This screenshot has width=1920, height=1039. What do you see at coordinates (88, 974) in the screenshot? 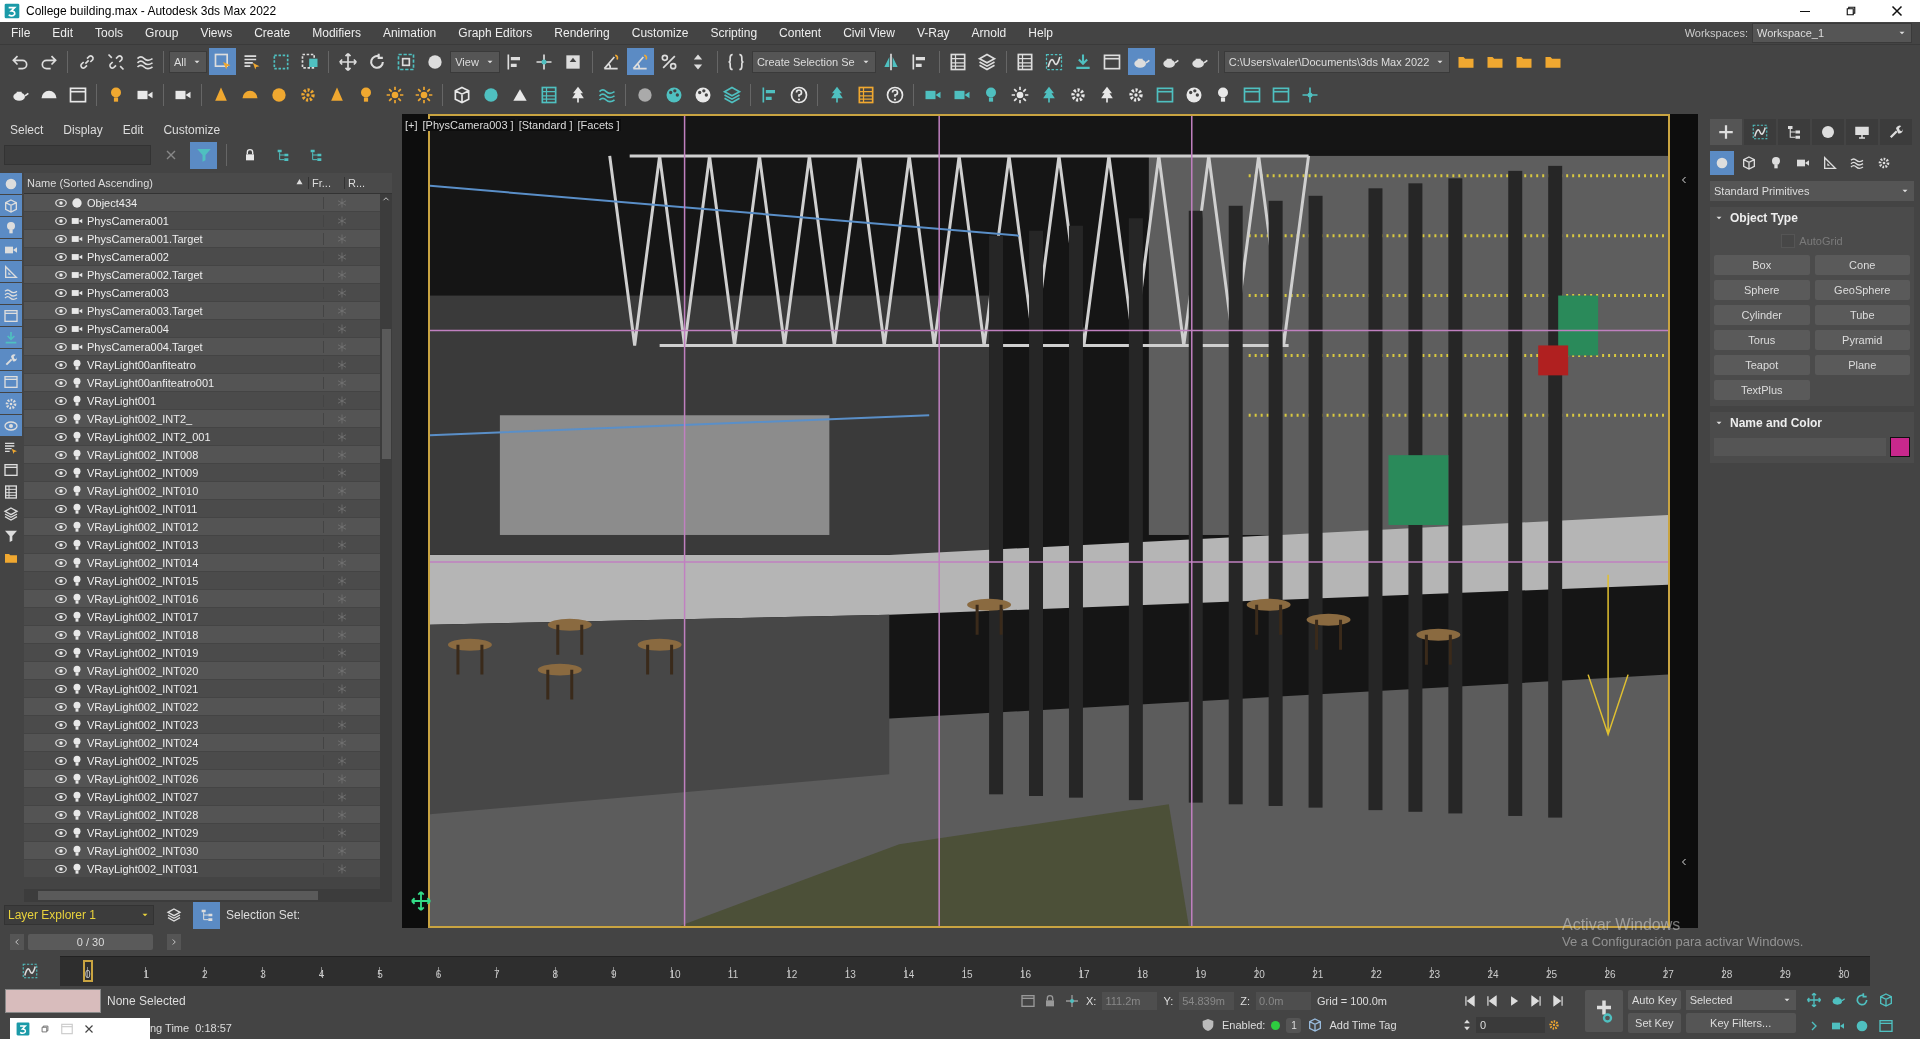
I see `frame-number: 0` at bounding box center [88, 974].